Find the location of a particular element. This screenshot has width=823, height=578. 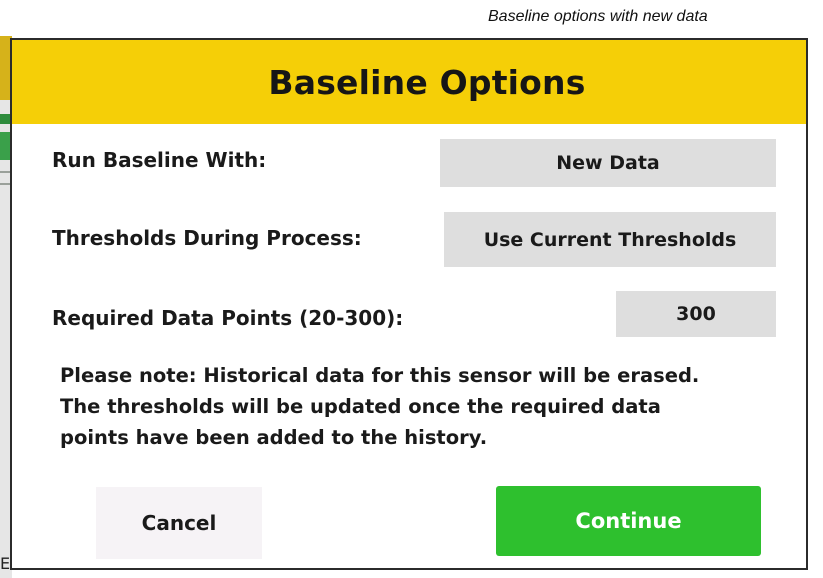

cancel-button: Cancel is located at coordinates (179, 523).